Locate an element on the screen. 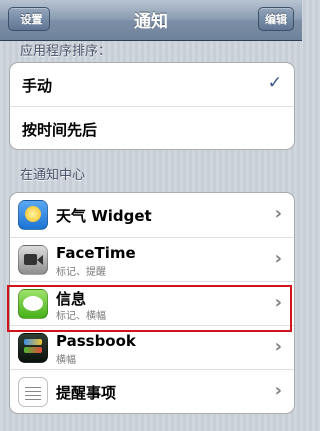 The height and width of the screenshot is (431, 320). app-name: 信息 is located at coordinates (71, 299).